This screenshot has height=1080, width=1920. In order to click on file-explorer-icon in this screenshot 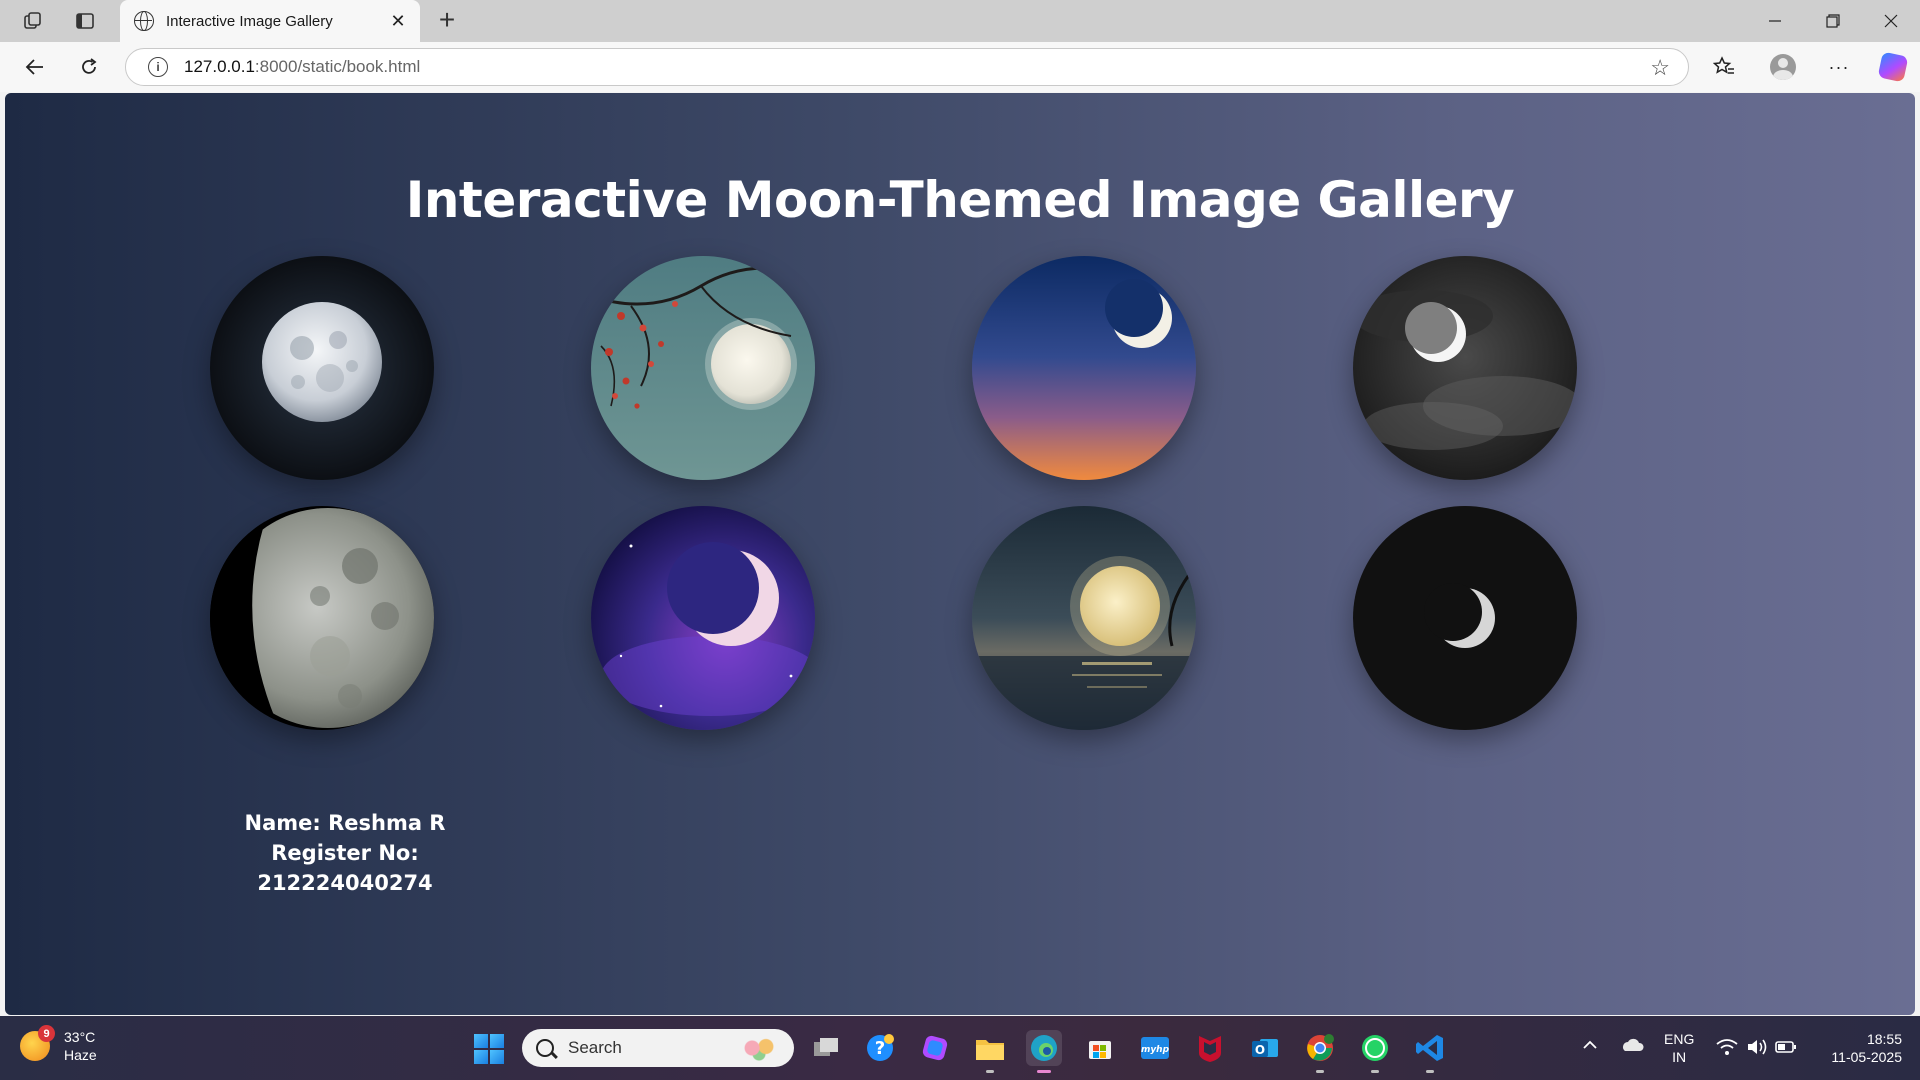, I will do `click(990, 1051)`.